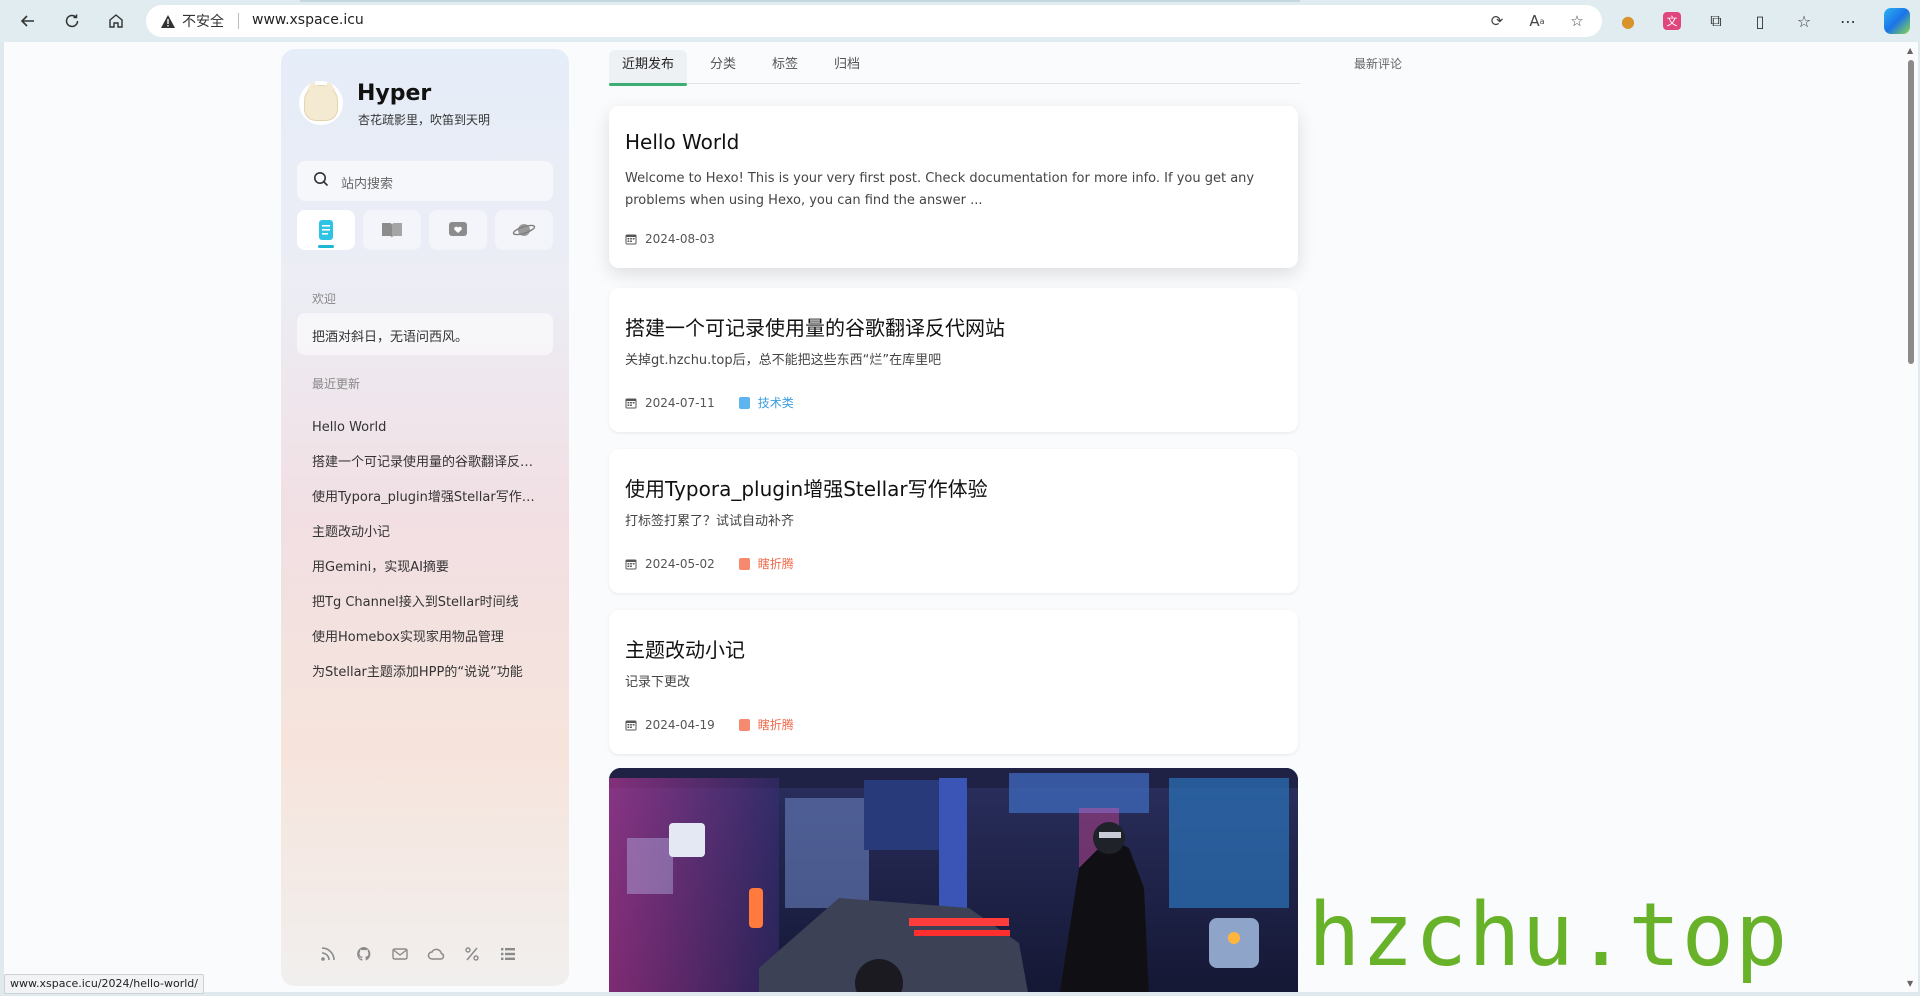 The width and height of the screenshot is (1920, 996). What do you see at coordinates (775, 403) in the screenshot?
I see `category-label: 技术类` at bounding box center [775, 403].